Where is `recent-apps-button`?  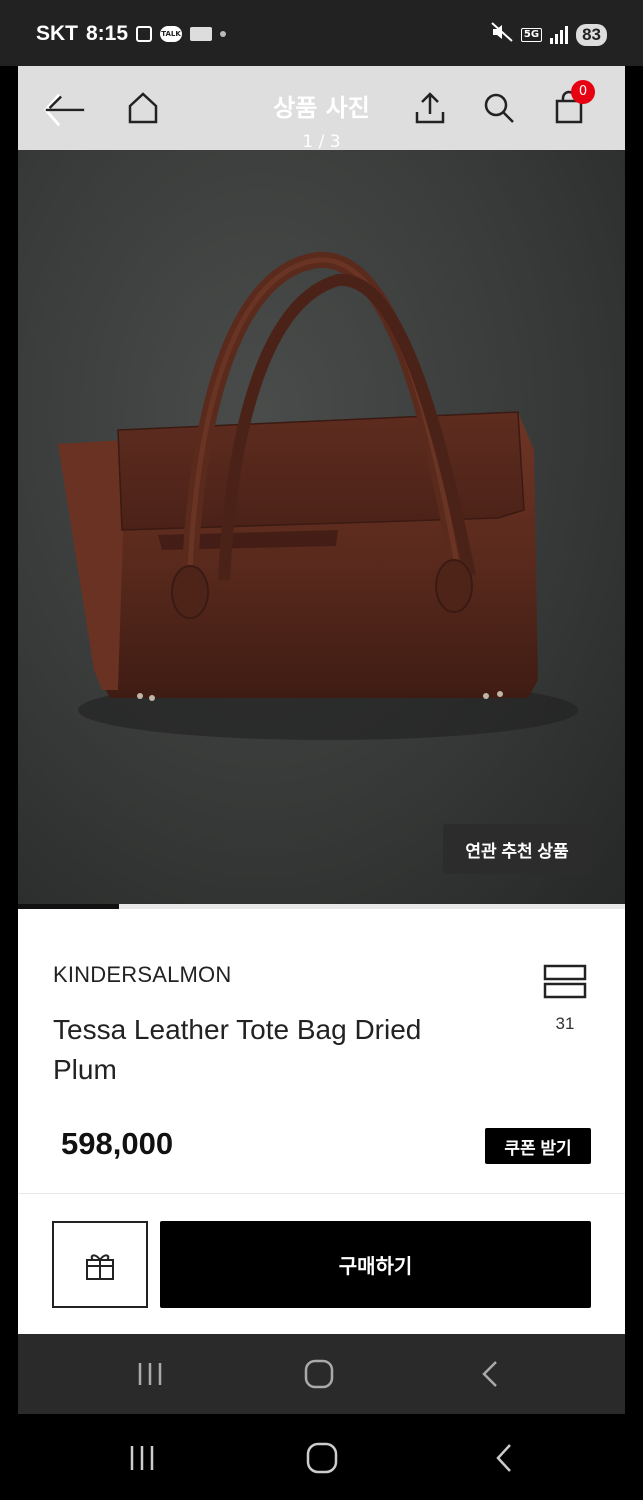
recent-apps-button is located at coordinates (150, 1374).